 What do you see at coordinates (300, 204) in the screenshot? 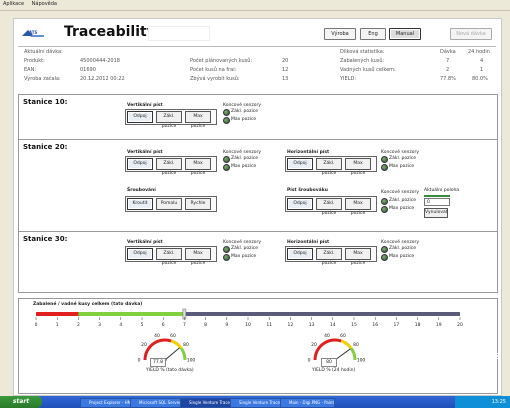
I see `s20-p-odpoj-button: Odpoj` at bounding box center [300, 204].